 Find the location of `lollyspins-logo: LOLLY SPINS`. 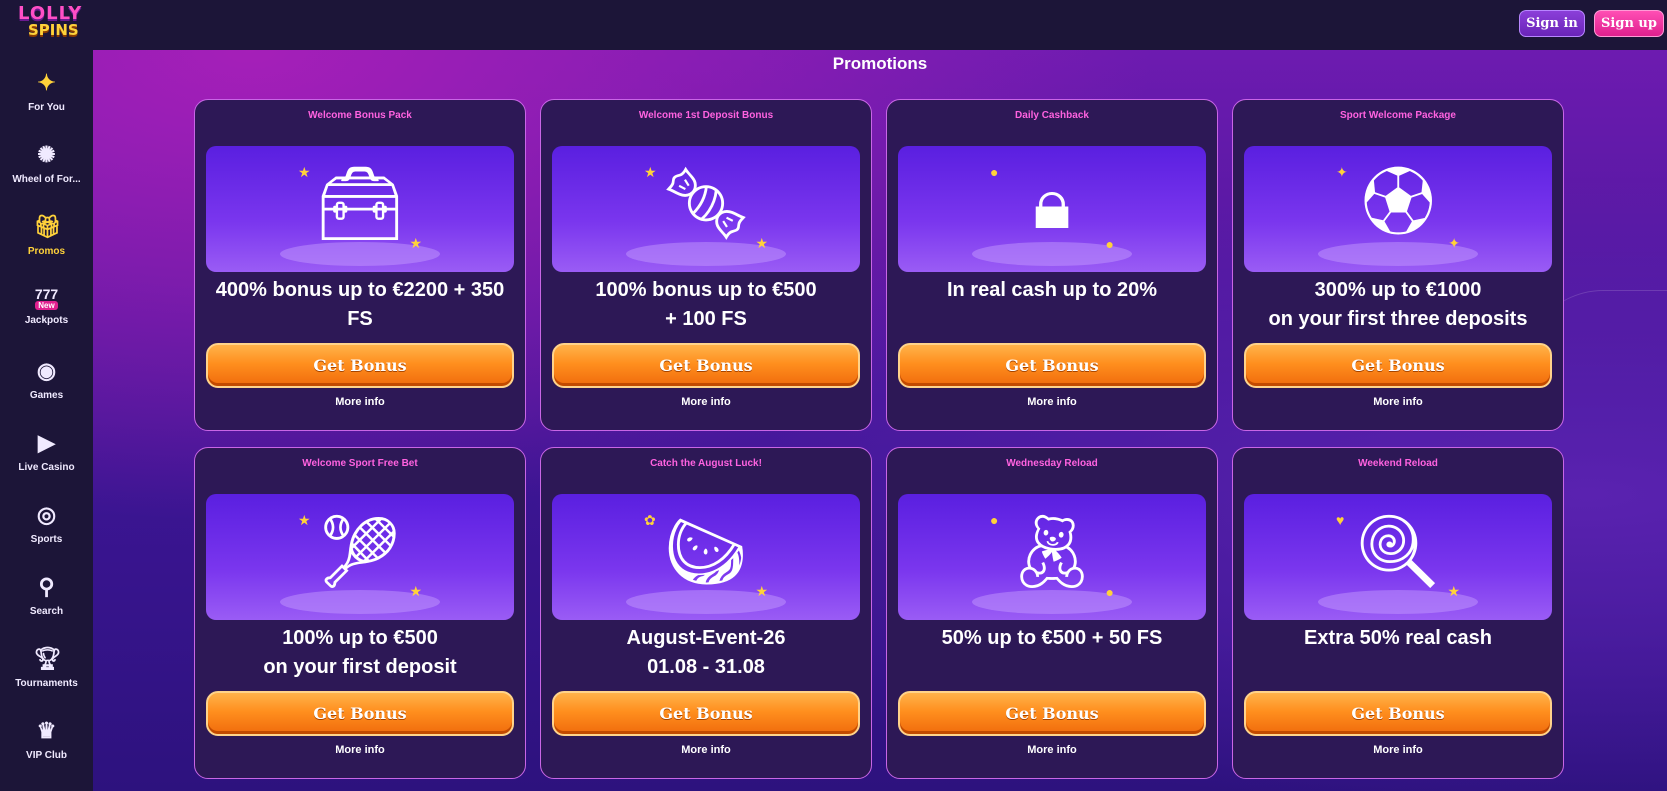

lollyspins-logo: LOLLY SPINS is located at coordinates (51, 25).